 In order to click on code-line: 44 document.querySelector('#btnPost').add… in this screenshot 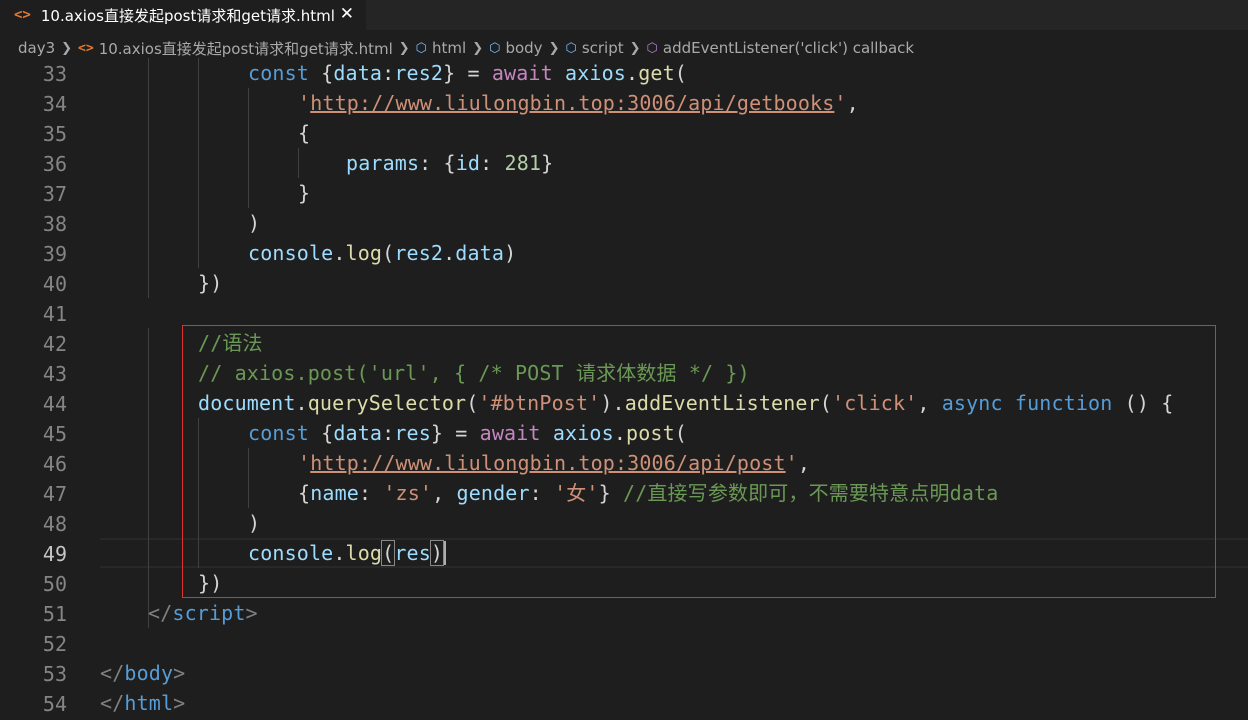, I will do `click(624, 403)`.